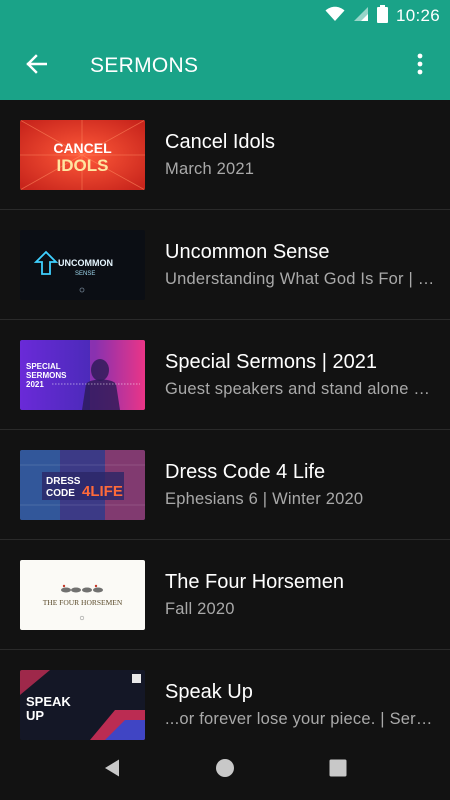  What do you see at coordinates (220, 142) in the screenshot?
I see `sermon-title: Cancel Idols` at bounding box center [220, 142].